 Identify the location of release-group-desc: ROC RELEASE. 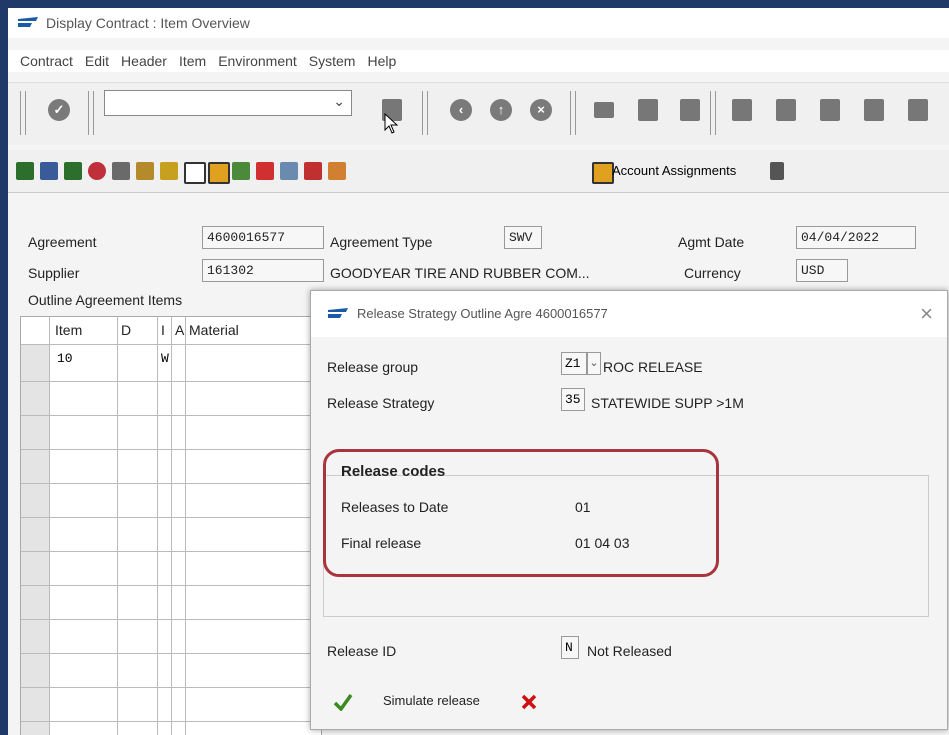
(653, 367).